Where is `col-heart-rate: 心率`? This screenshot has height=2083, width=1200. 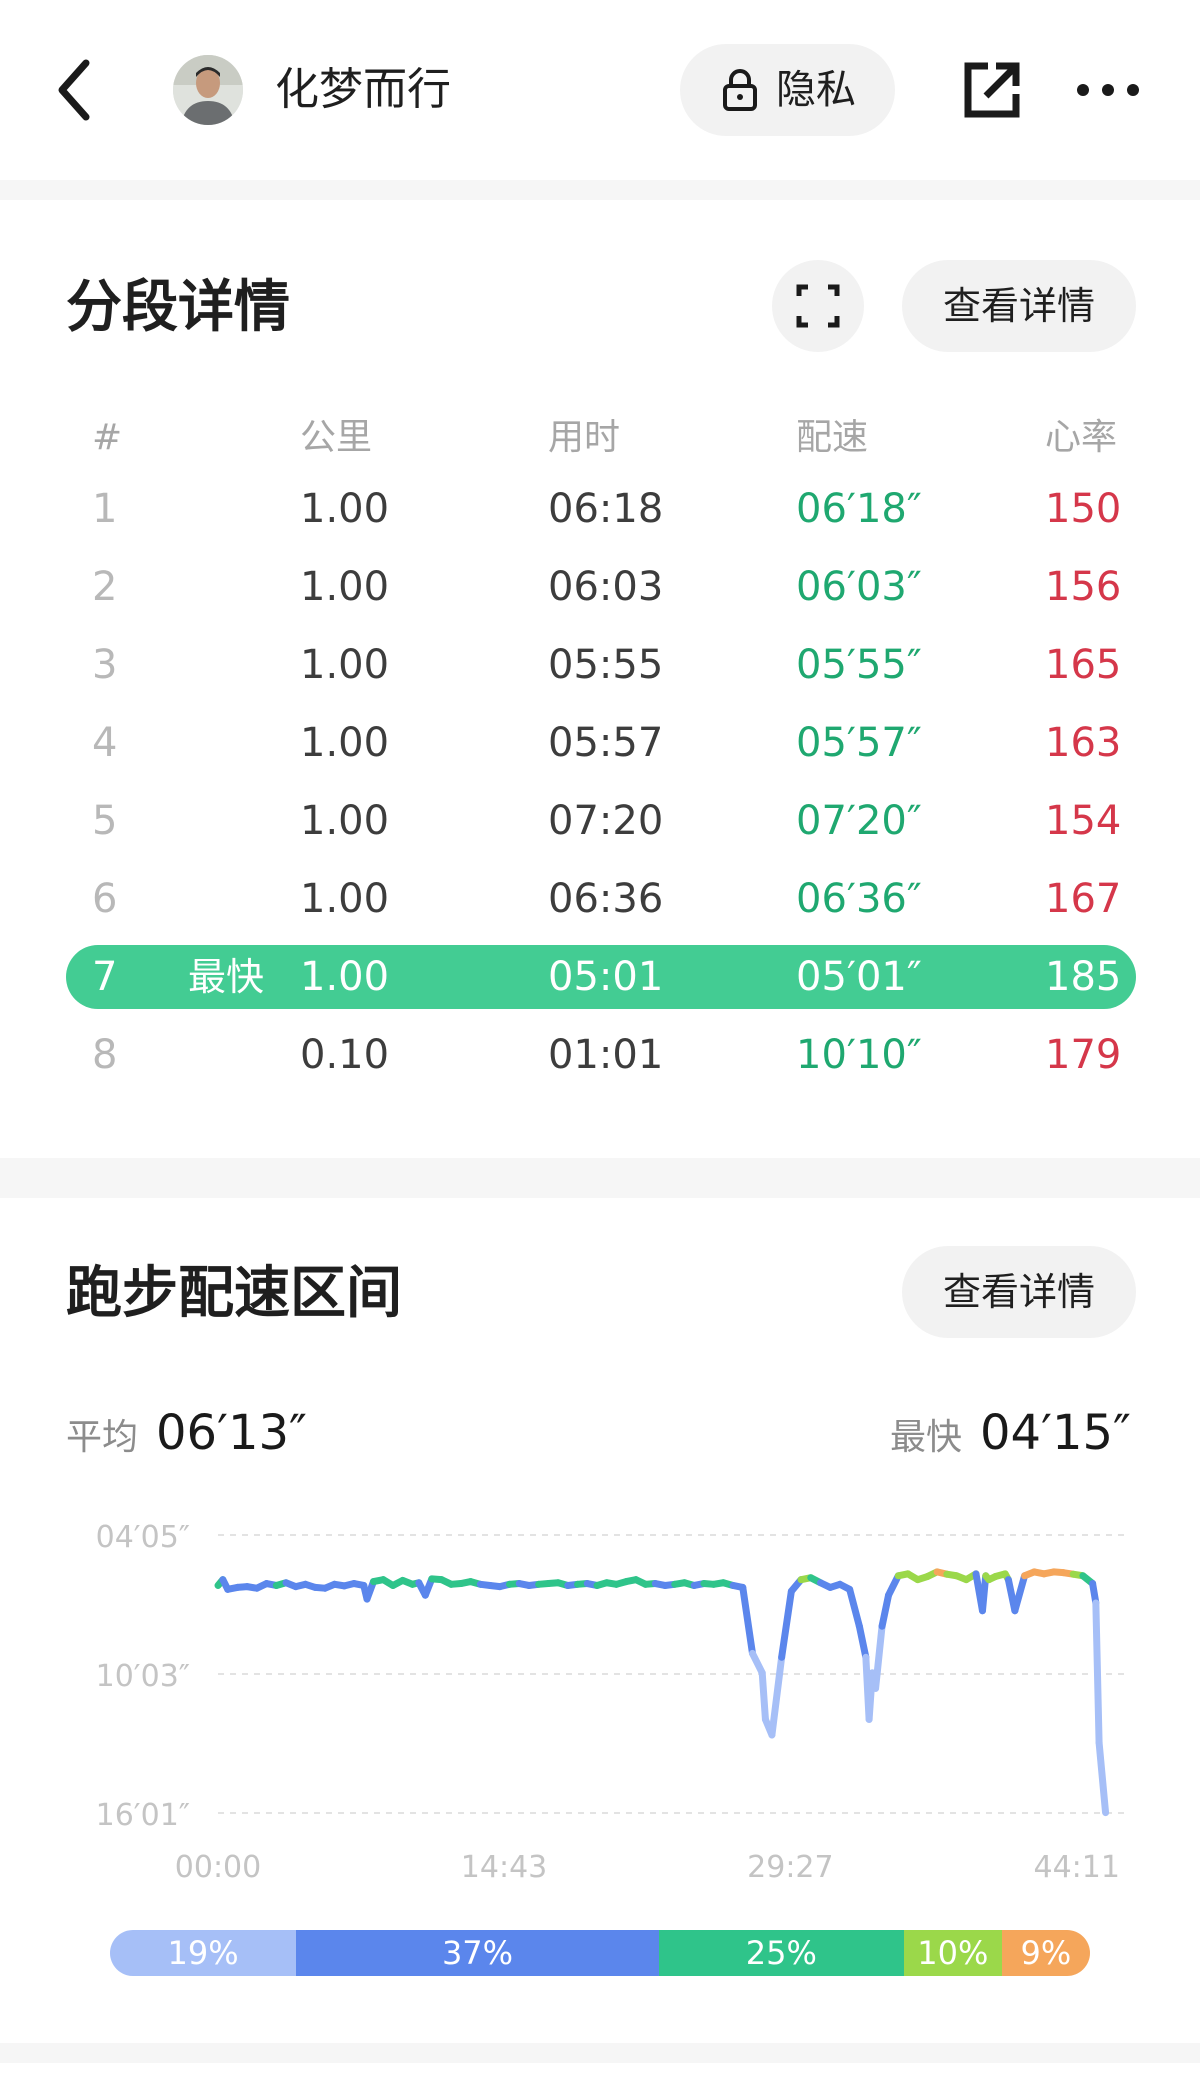
col-heart-rate: 心率 is located at coordinates (1081, 437).